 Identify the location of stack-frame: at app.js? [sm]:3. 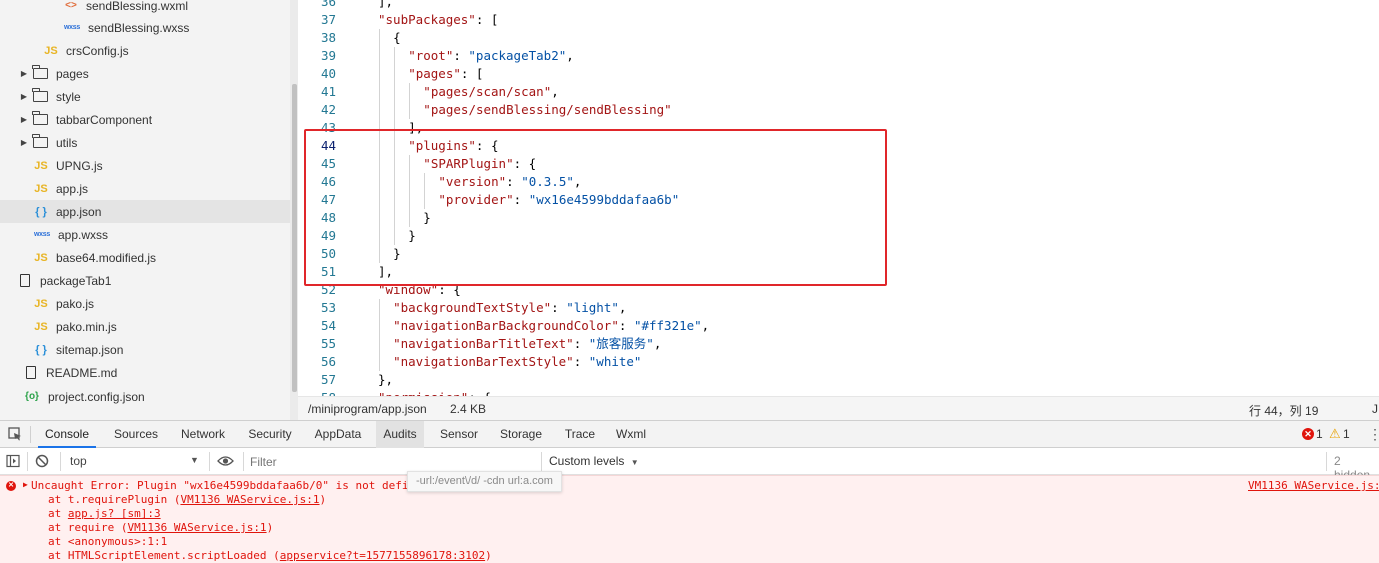
(104, 514).